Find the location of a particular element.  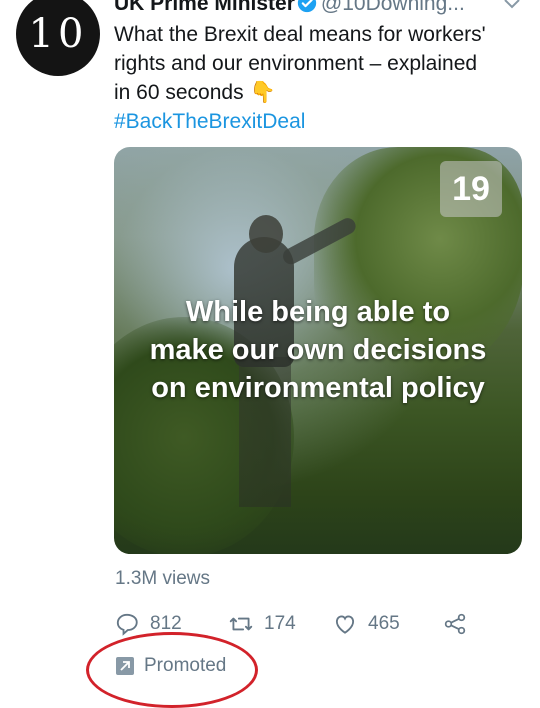

account-avatar: 10 is located at coordinates (58, 38).